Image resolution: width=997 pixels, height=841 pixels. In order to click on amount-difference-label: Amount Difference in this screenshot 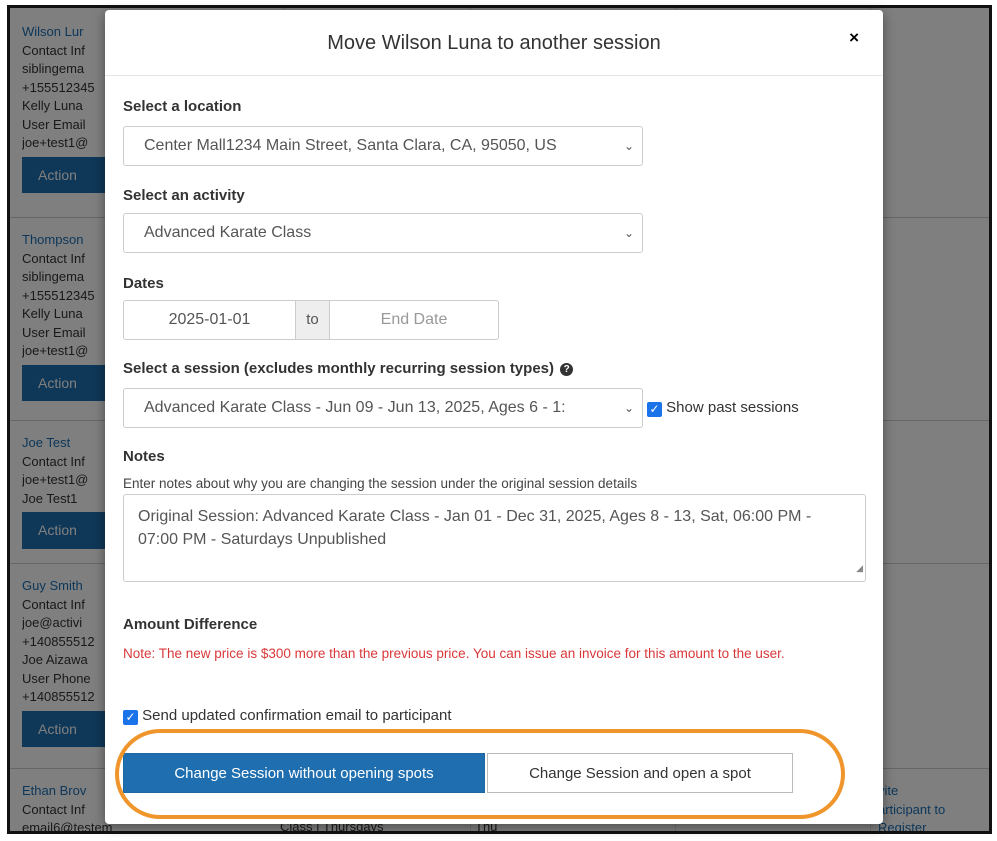, I will do `click(190, 624)`.